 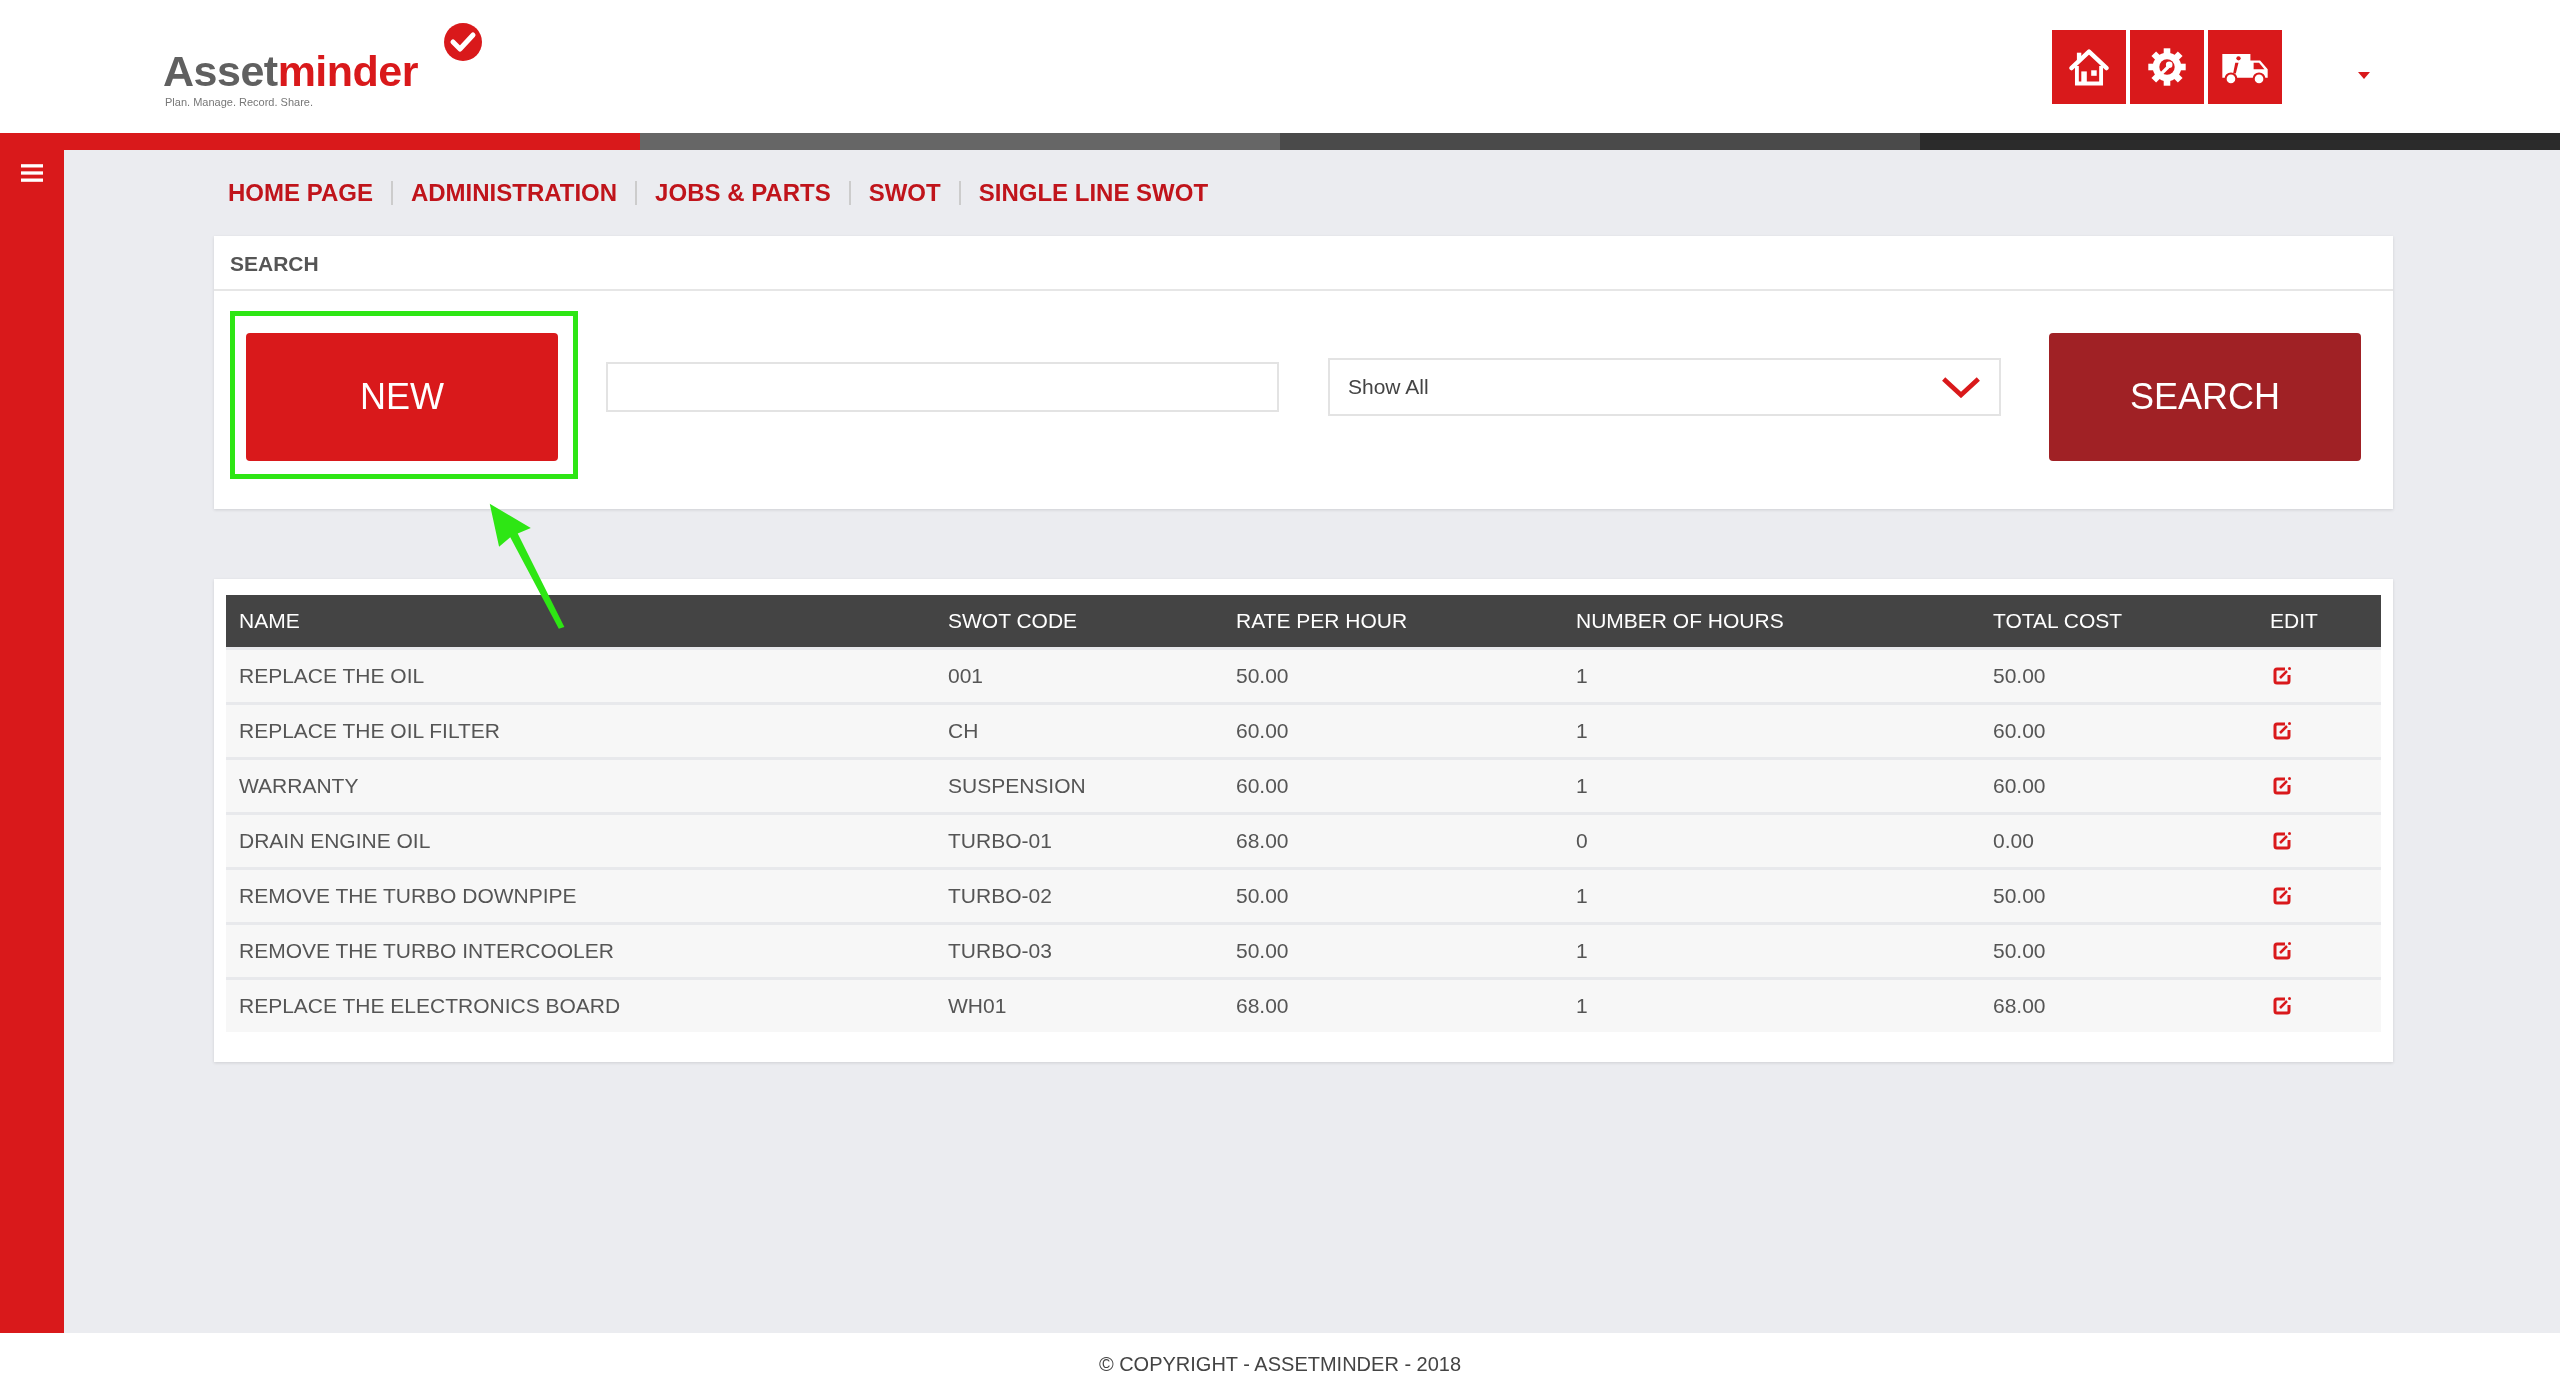 I want to click on copyright-text: © COPYRIGHT - ASSETMINDER - 2018, so click(x=1280, y=1364).